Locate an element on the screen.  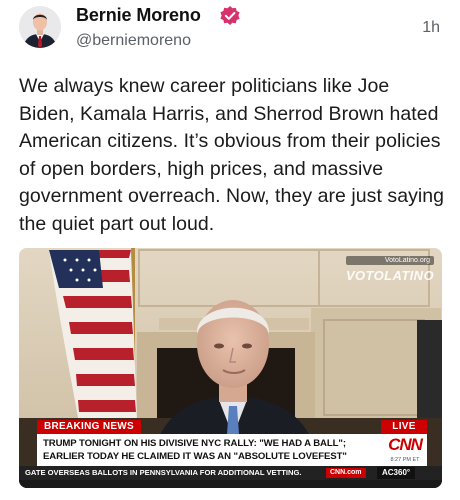
author-handle: @berniemoreno is located at coordinates (133, 41).